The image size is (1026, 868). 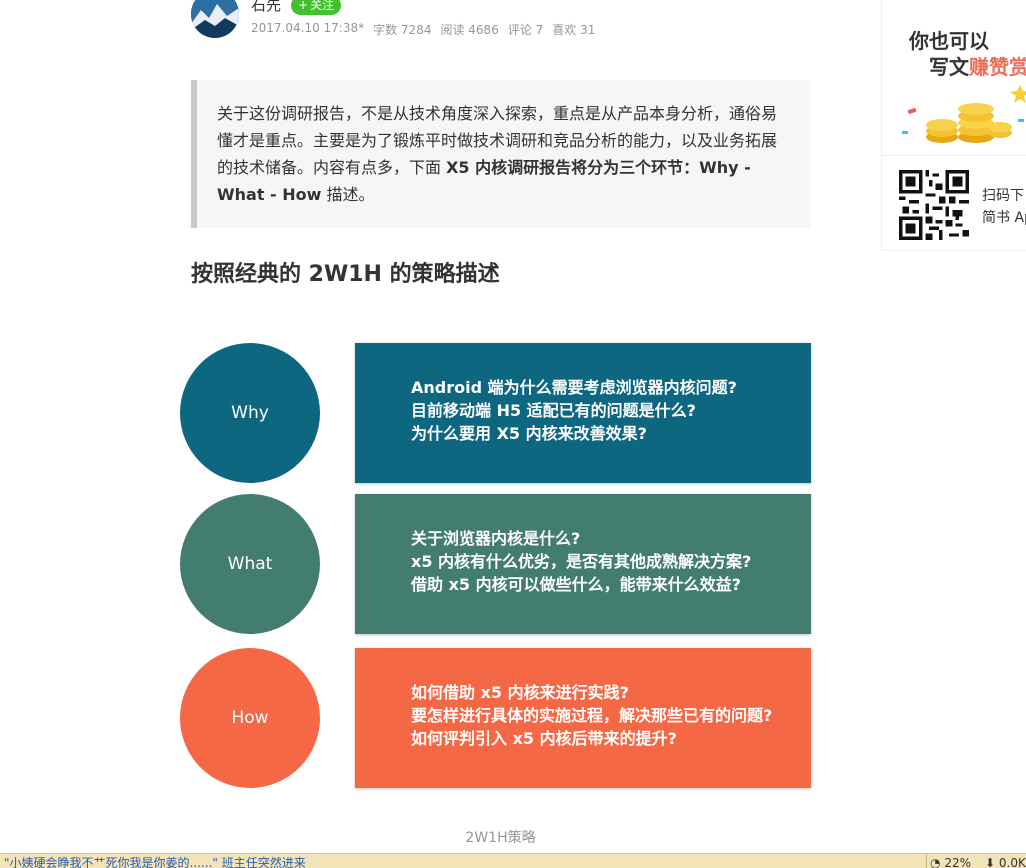 I want to click on follow-label: 关注, so click(x=322, y=6).